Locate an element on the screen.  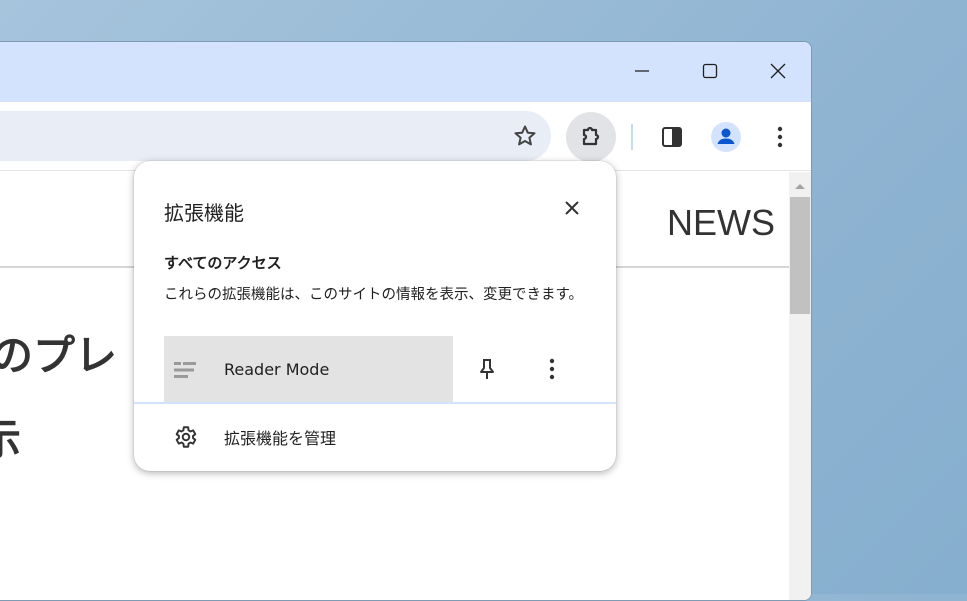
close-popup-button is located at coordinates (572, 208).